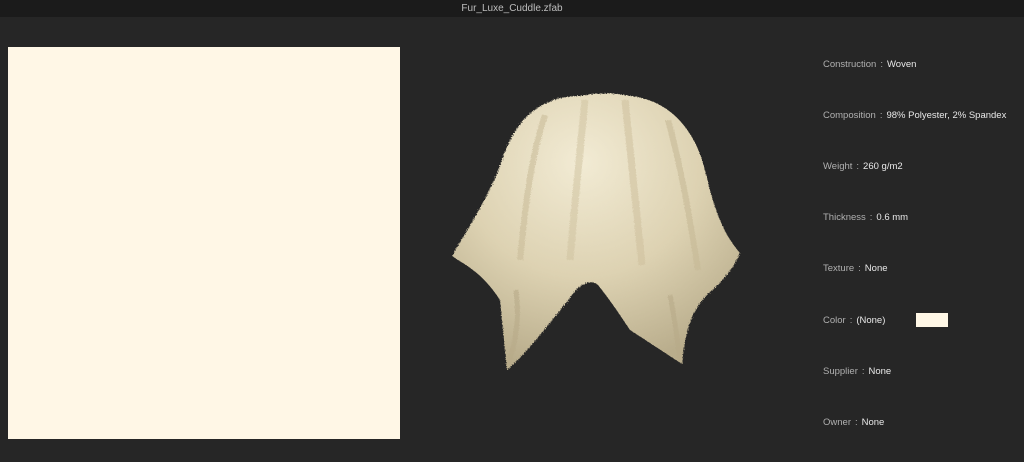 This screenshot has height=462, width=1024. Describe the element at coordinates (834, 320) in the screenshot. I see `property-label: Color` at that location.